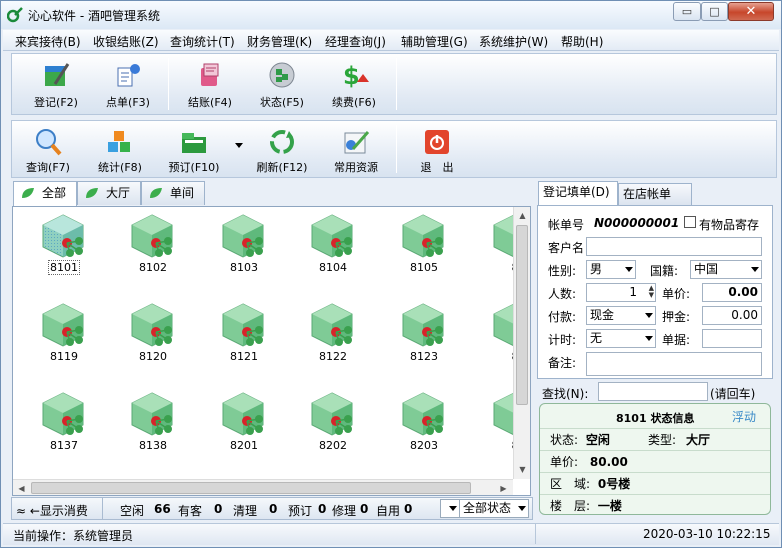 This screenshot has height=548, width=782. Describe the element at coordinates (655, 202) in the screenshot. I see `tab-in-house-bills: 在店帐单(A)` at that location.